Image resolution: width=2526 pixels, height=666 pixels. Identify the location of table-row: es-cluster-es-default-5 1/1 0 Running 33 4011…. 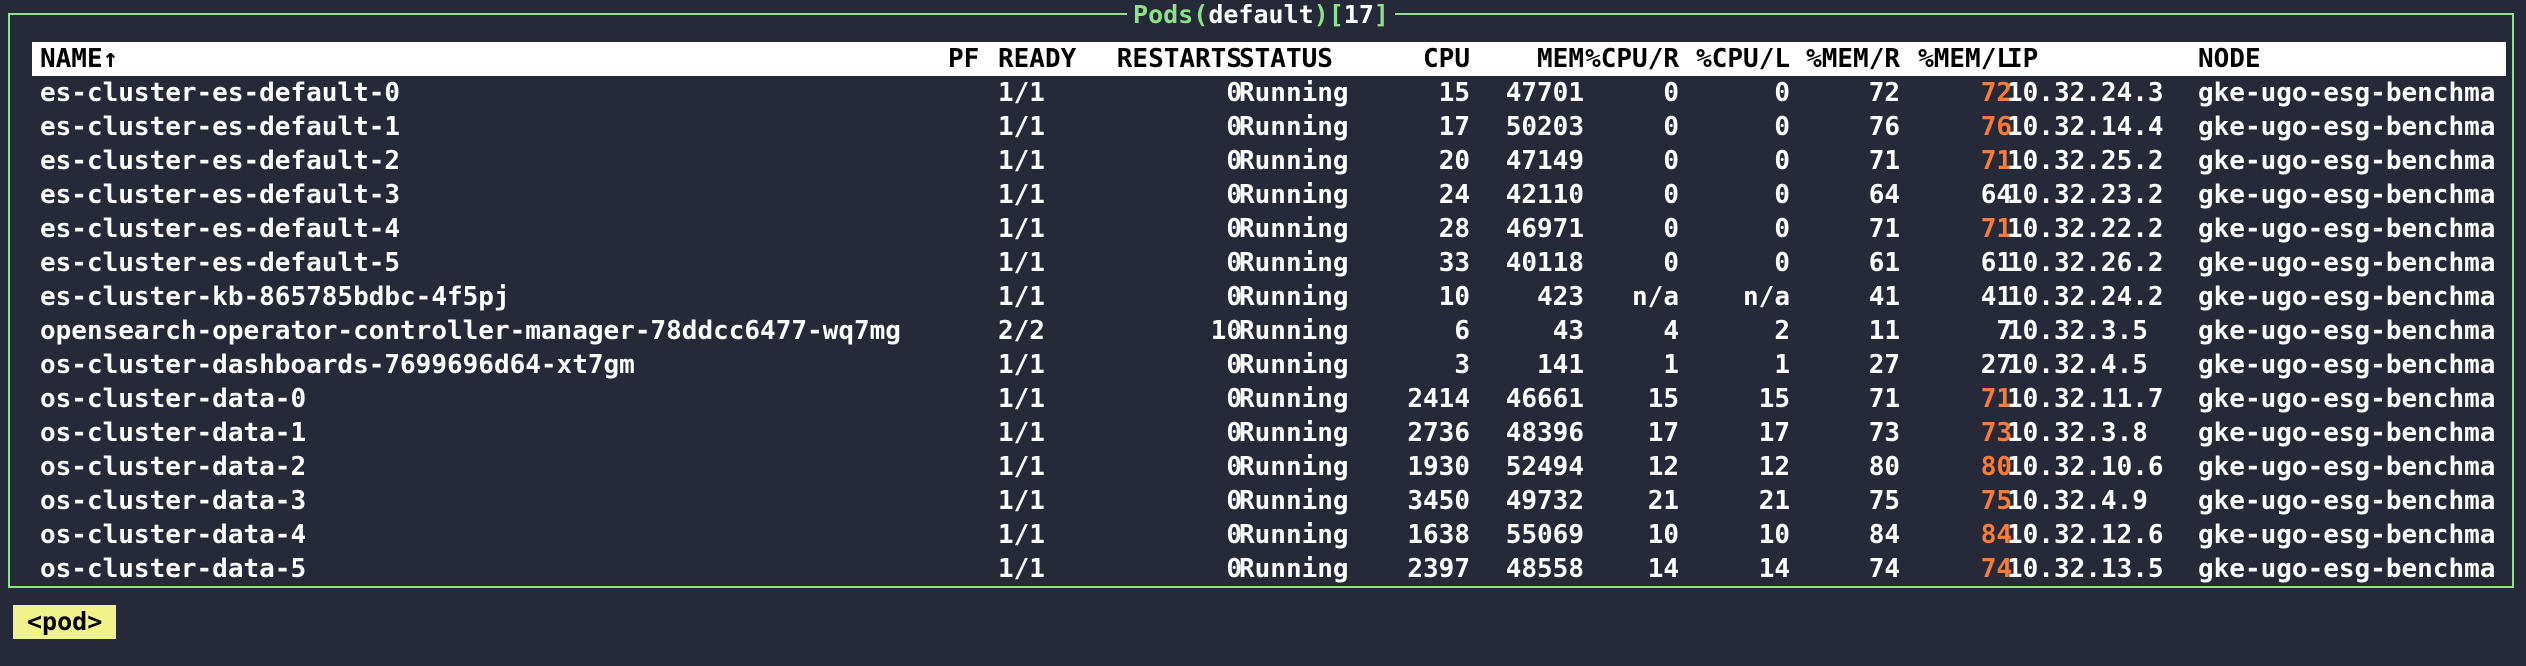
(1269, 263).